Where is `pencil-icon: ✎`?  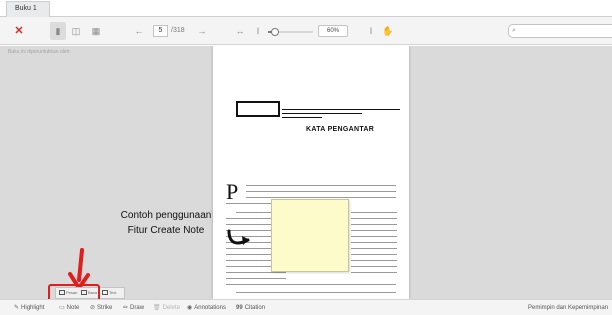 pencil-icon: ✎ is located at coordinates (17, 308).